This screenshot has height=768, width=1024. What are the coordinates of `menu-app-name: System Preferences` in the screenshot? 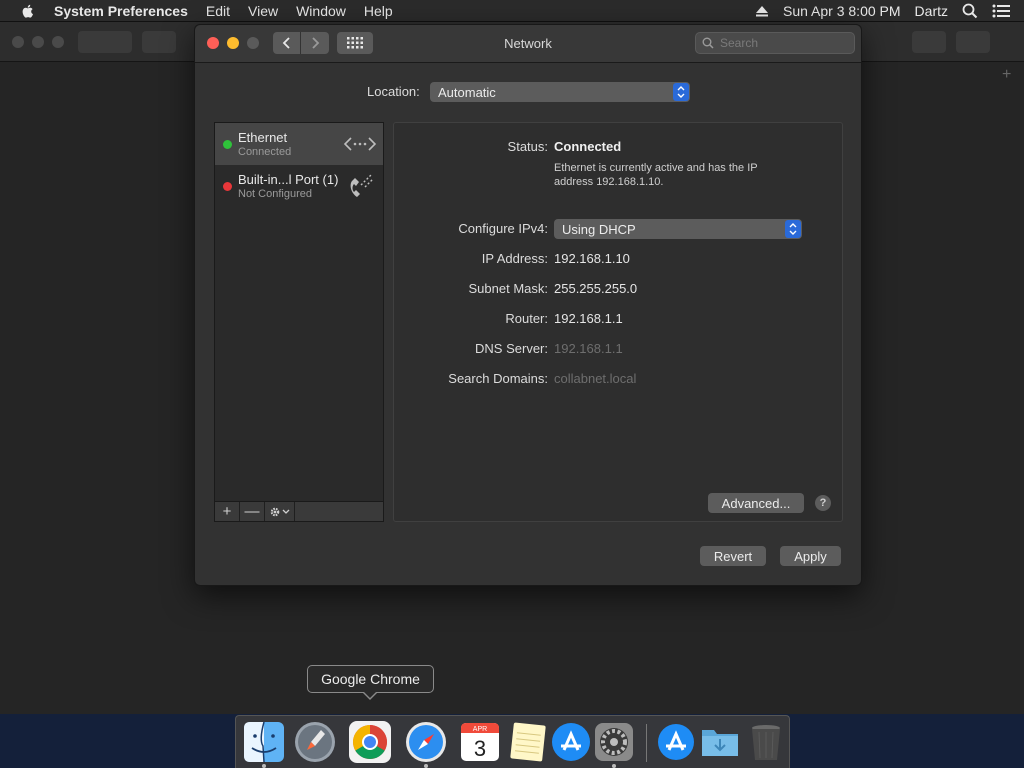 It's located at (121, 11).